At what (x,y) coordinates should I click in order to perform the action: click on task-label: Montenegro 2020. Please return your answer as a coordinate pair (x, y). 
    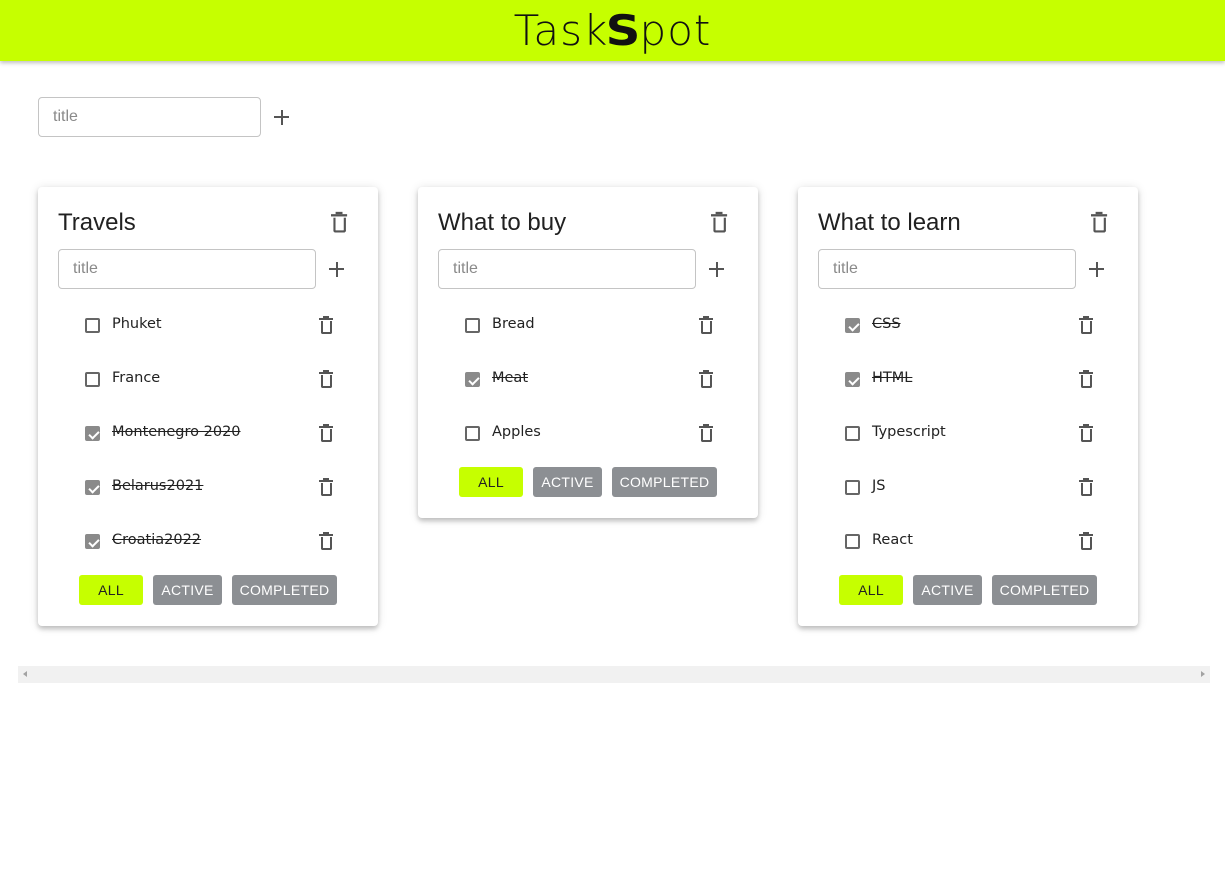
    Looking at the image, I should click on (176, 432).